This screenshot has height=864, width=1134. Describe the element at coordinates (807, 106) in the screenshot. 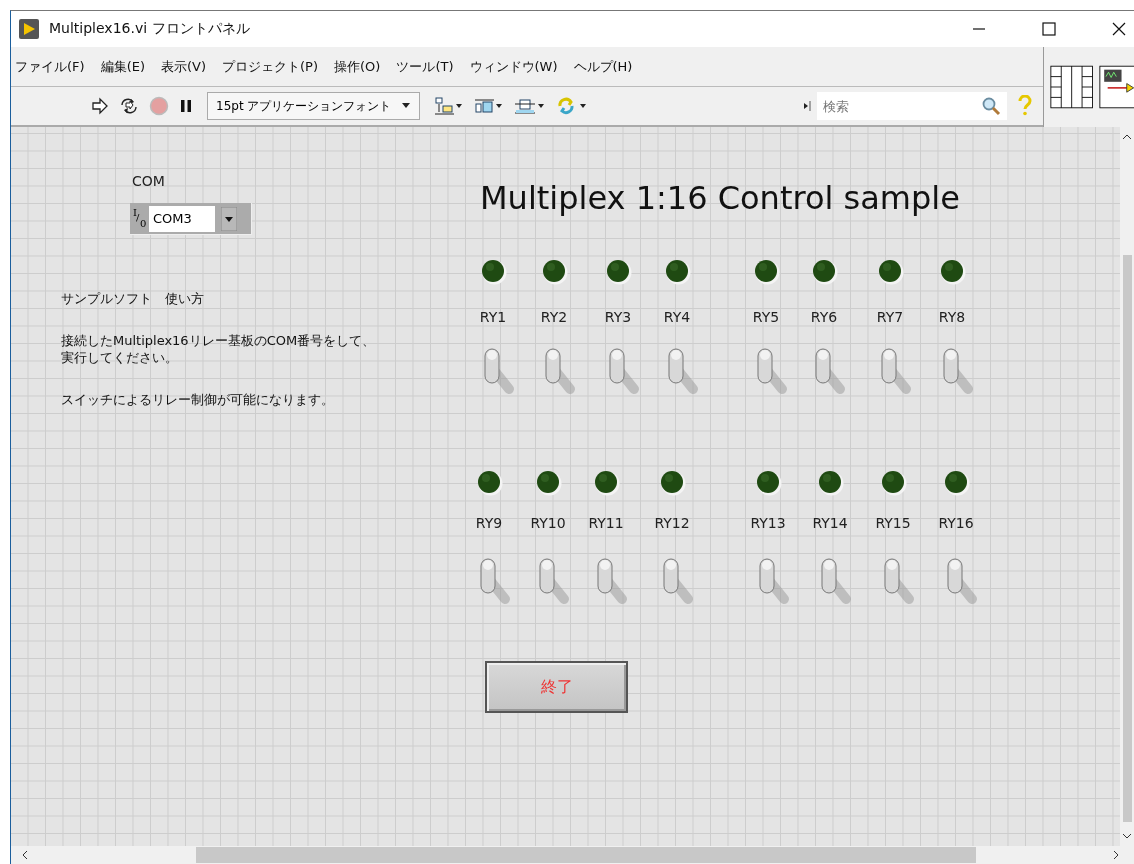

I see `expand-arrow-icon` at that location.